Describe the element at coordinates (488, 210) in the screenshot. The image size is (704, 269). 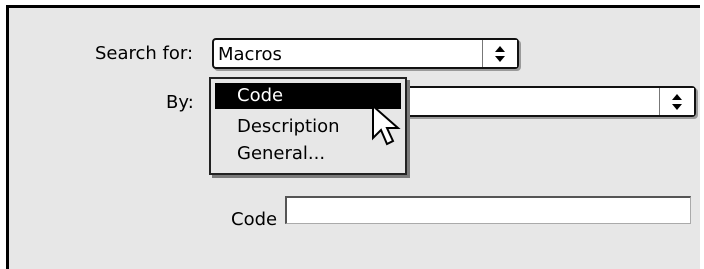
I see `code-input` at that location.